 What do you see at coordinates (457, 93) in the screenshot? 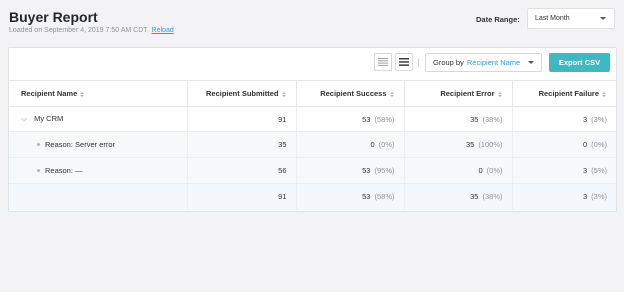
I see `column-header-error: Recipient Error` at bounding box center [457, 93].